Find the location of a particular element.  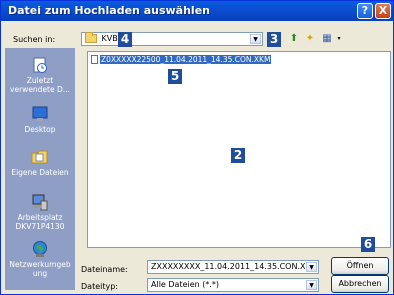

new-folder-icon: ✦ is located at coordinates (310, 39).